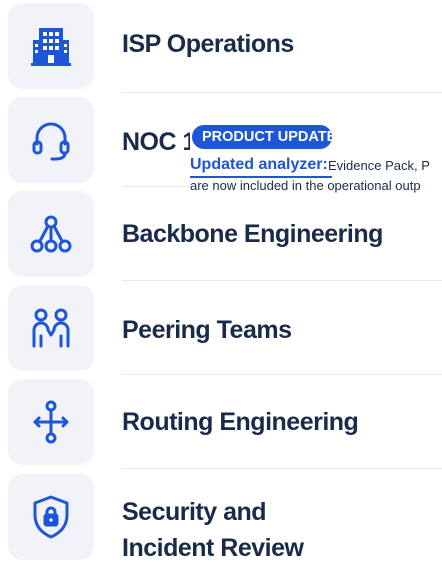 Image resolution: width=442 pixels, height=566 pixels. I want to click on network-nodes-icon-tile, so click(51, 234).